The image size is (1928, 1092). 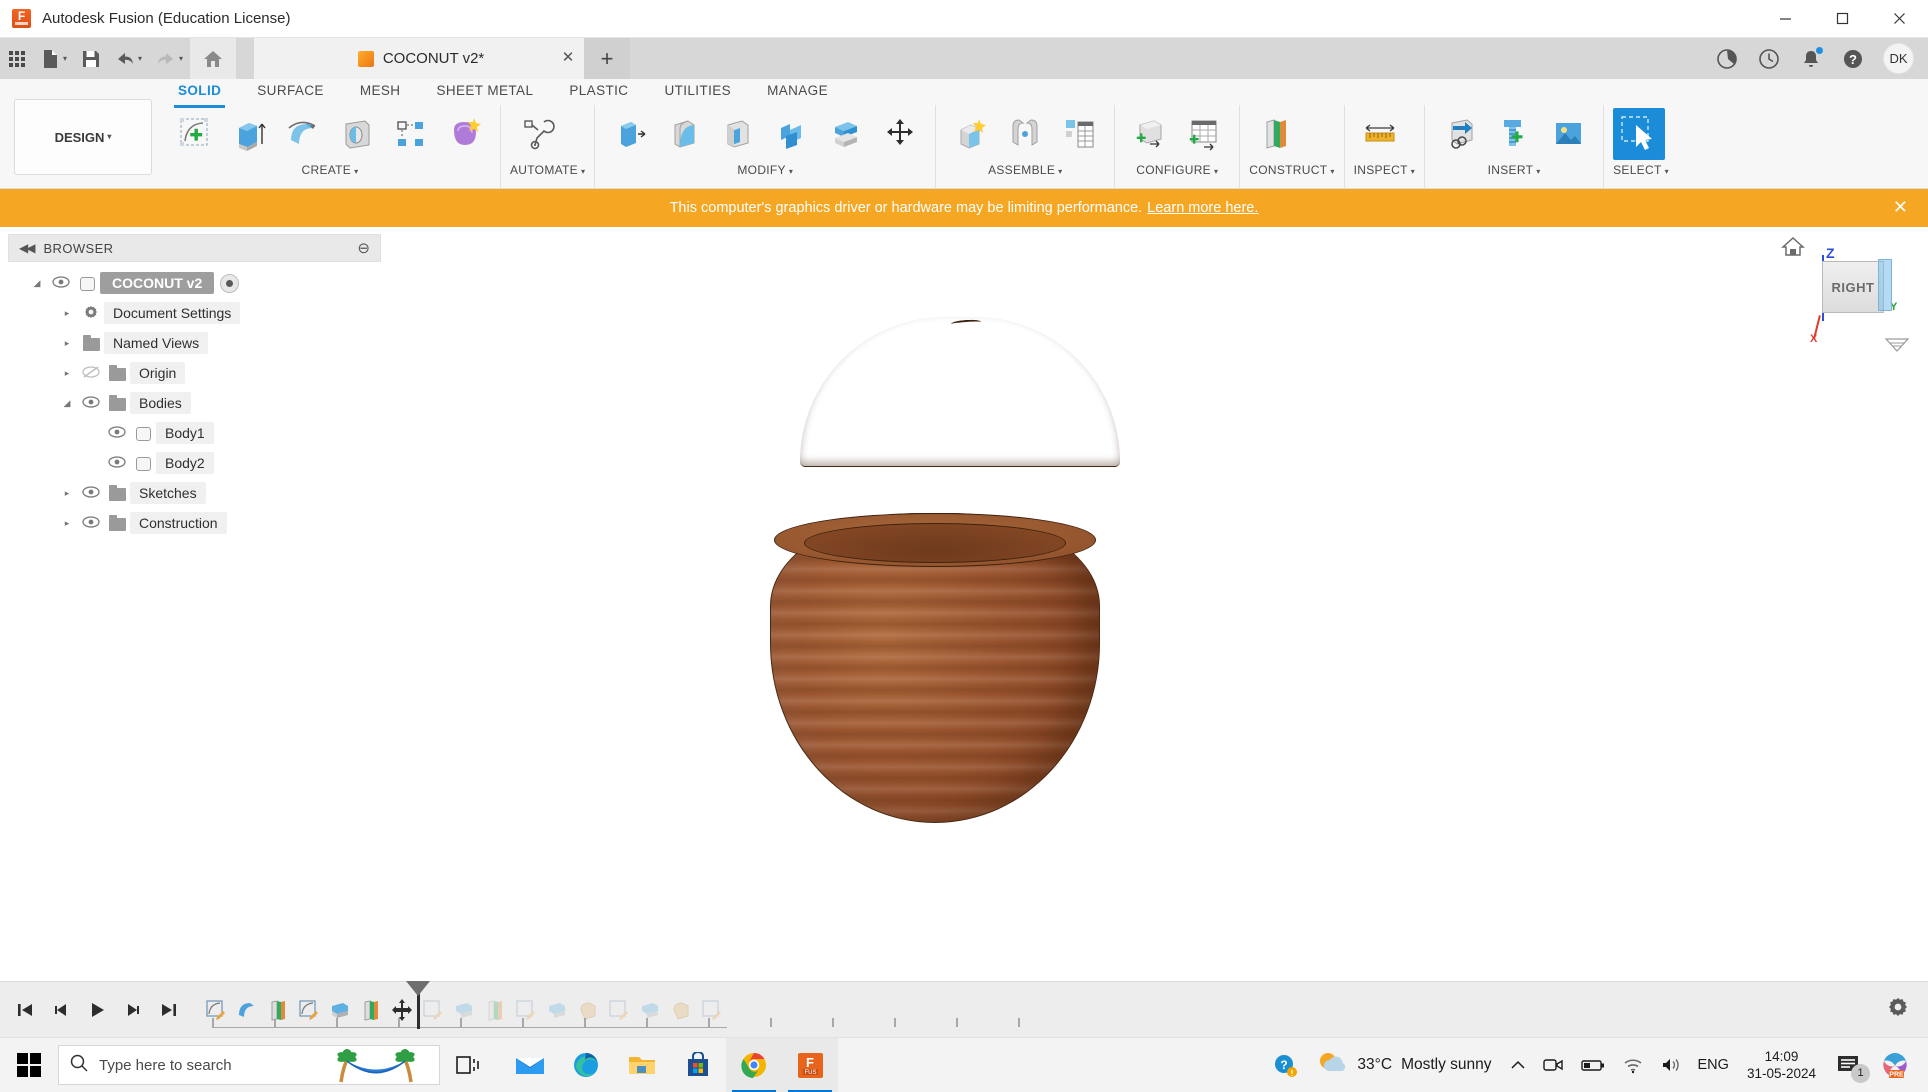 What do you see at coordinates (411, 134) in the screenshot?
I see `rectangular-pattern-tool` at bounding box center [411, 134].